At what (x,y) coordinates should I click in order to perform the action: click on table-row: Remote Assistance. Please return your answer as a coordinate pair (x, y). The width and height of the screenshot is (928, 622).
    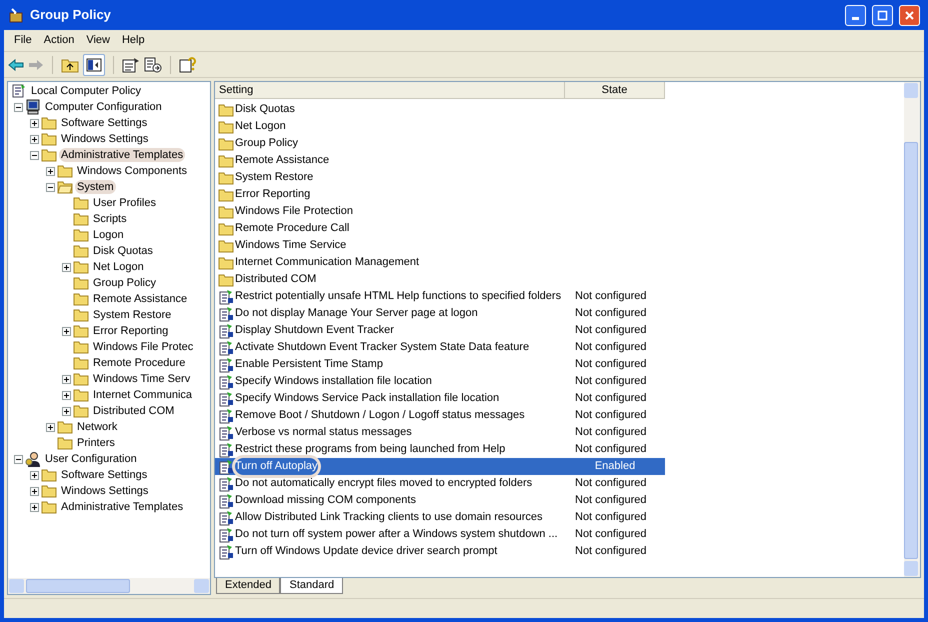
    Looking at the image, I should click on (440, 160).